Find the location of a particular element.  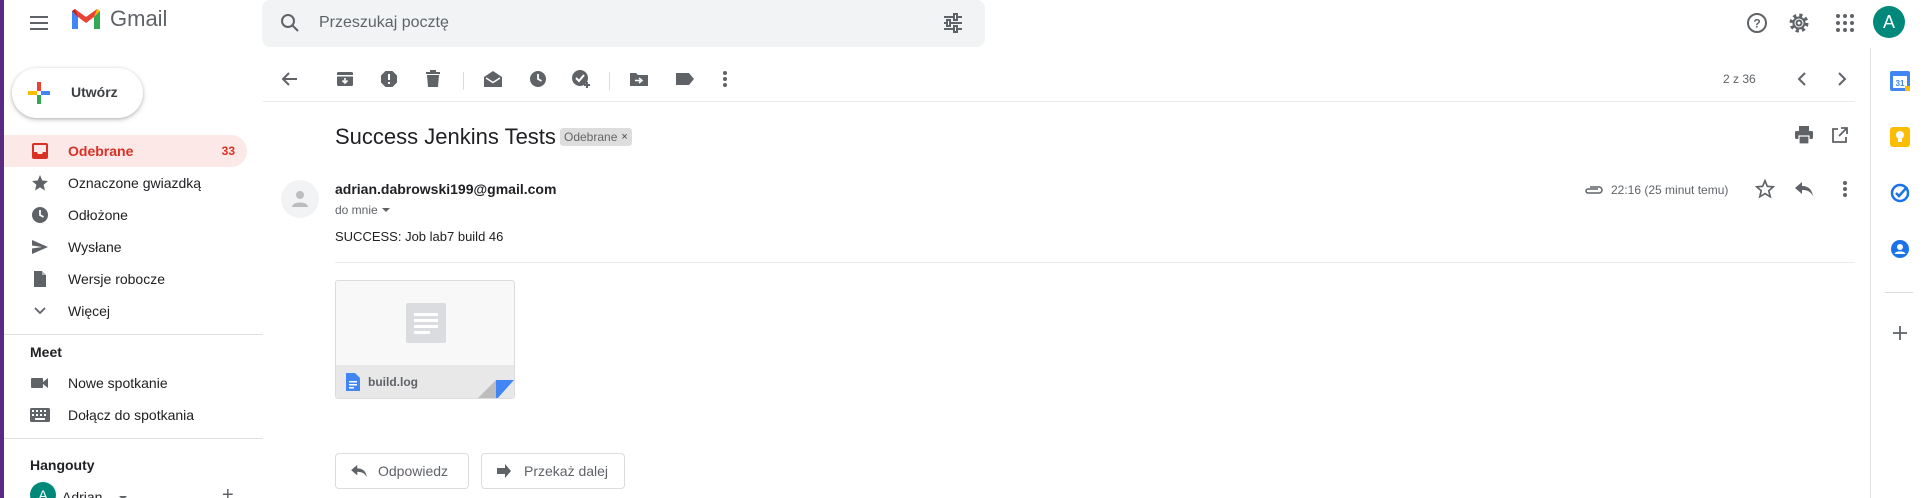

sidebar-item-inbox: Odebrane 33 is located at coordinates (125, 151).